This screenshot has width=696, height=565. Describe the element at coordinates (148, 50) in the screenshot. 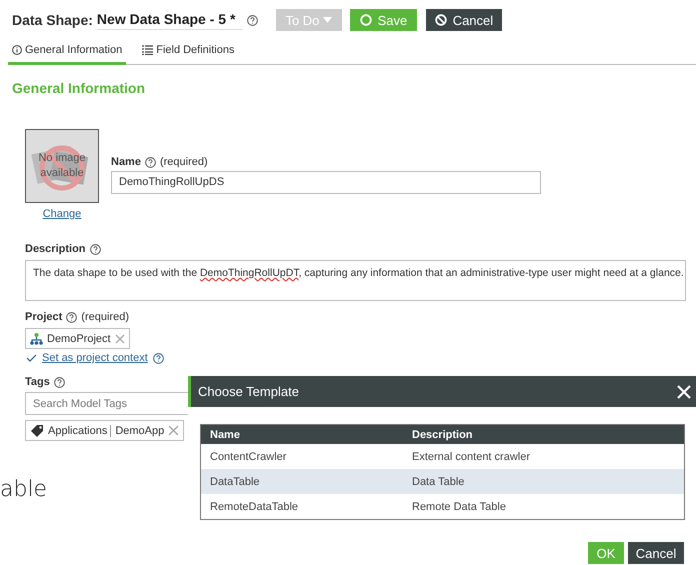

I see `list-icon` at that location.